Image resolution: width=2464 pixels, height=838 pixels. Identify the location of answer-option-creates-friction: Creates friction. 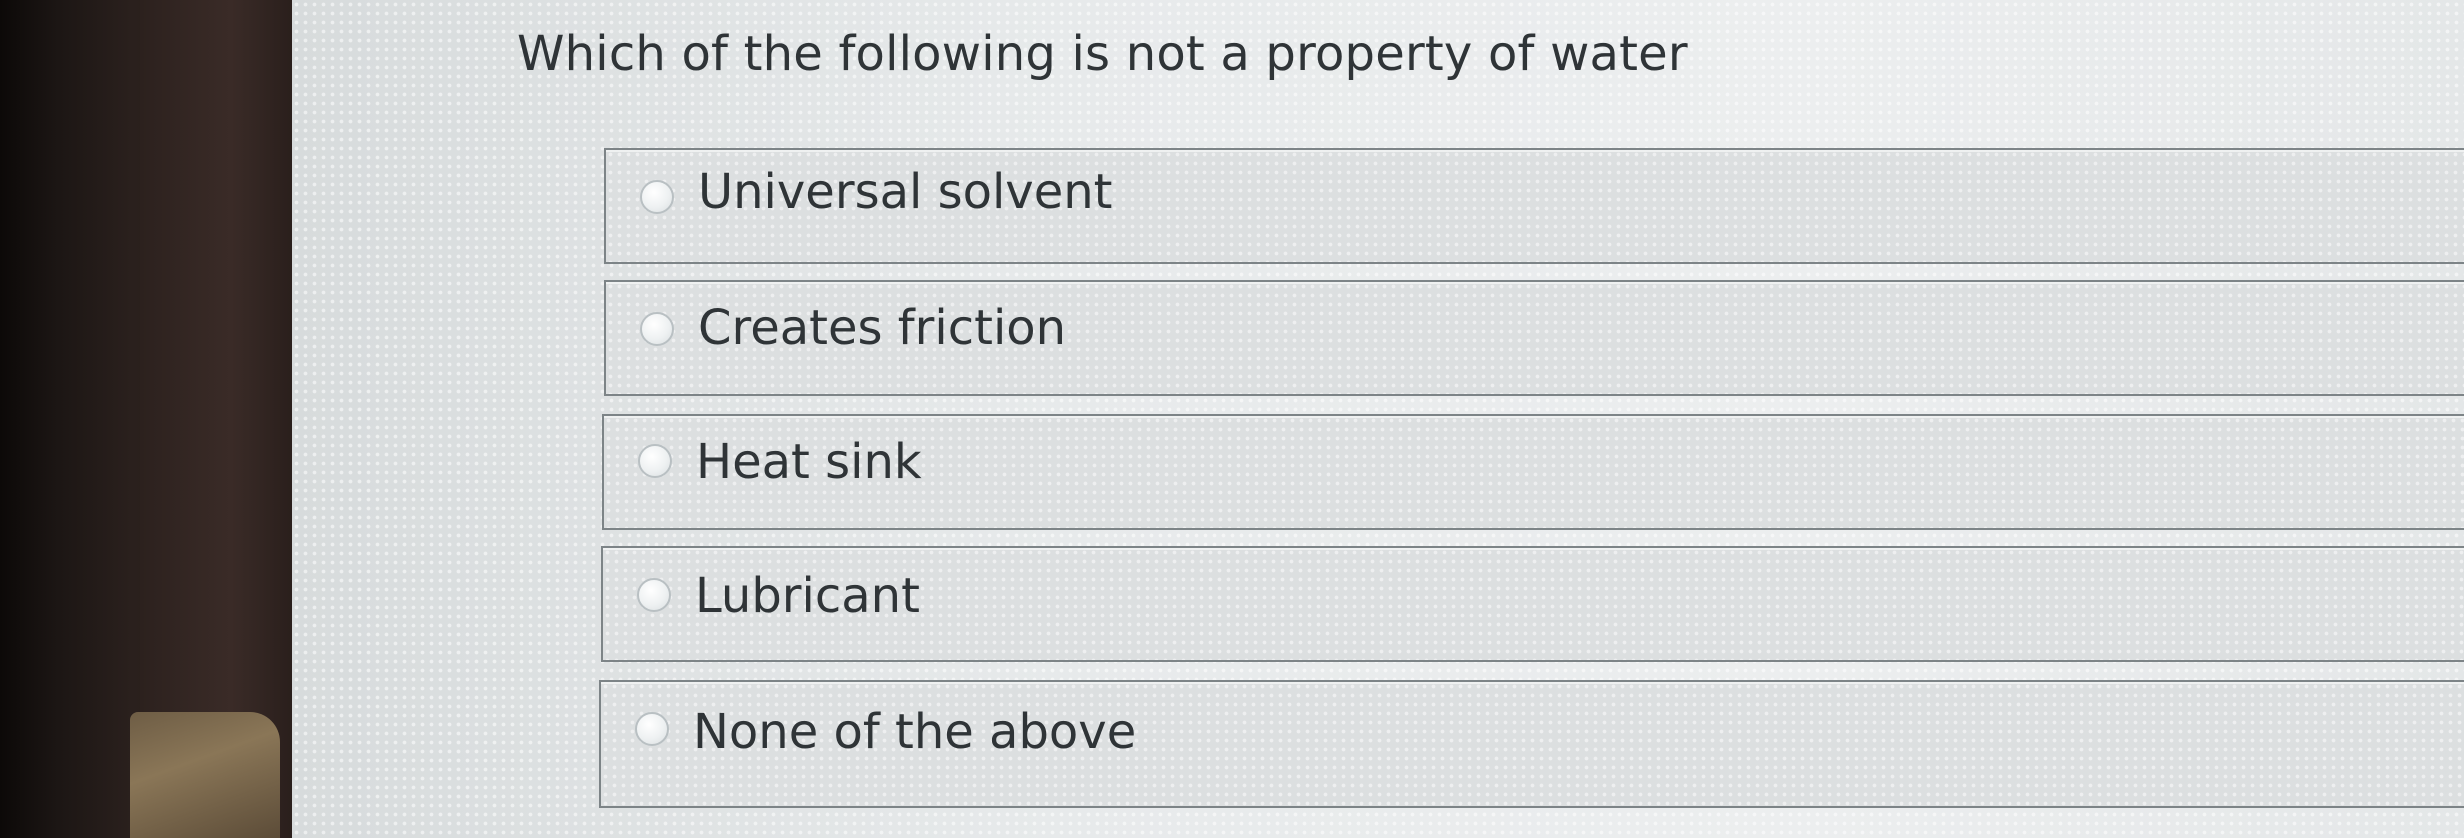
(1534, 338).